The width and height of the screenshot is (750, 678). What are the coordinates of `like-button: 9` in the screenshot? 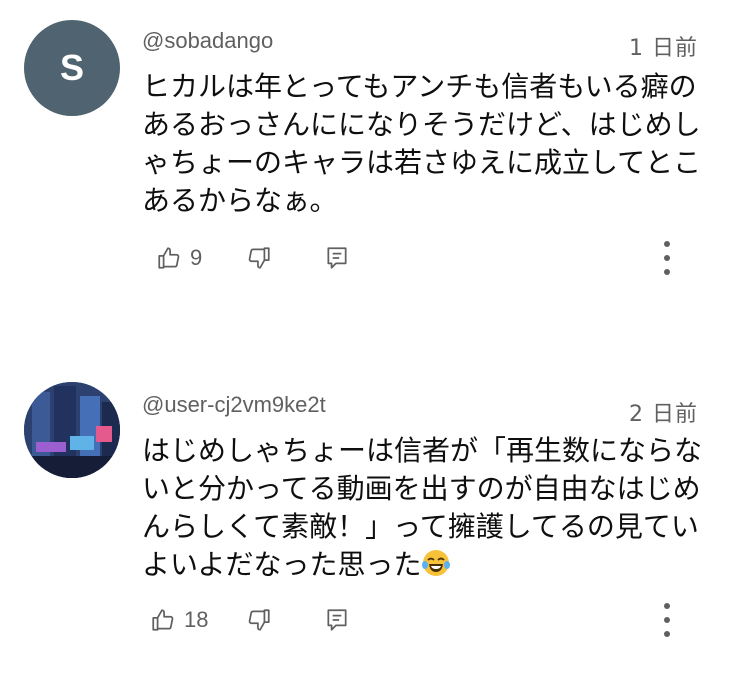 It's located at (179, 258).